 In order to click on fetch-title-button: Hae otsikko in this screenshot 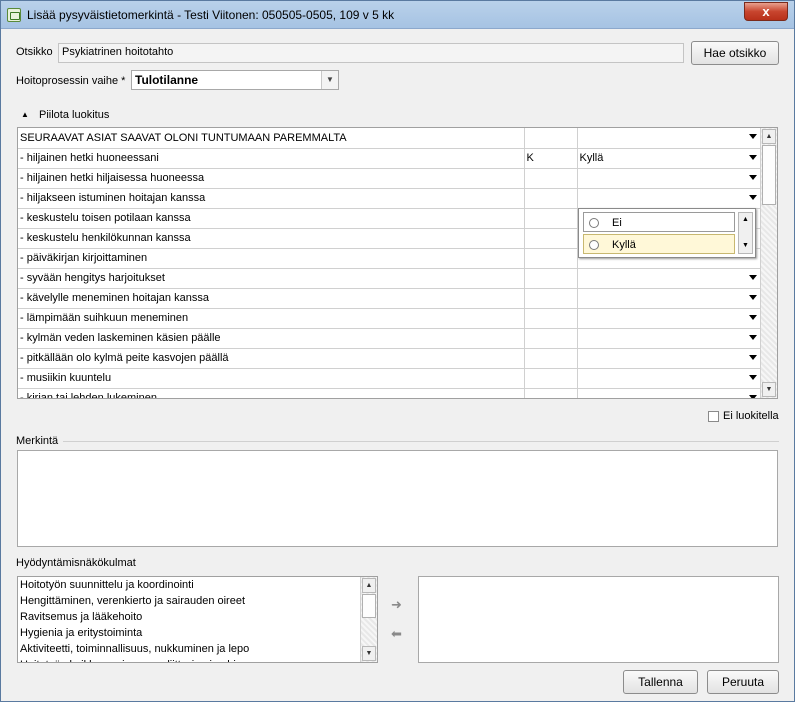, I will do `click(735, 53)`.